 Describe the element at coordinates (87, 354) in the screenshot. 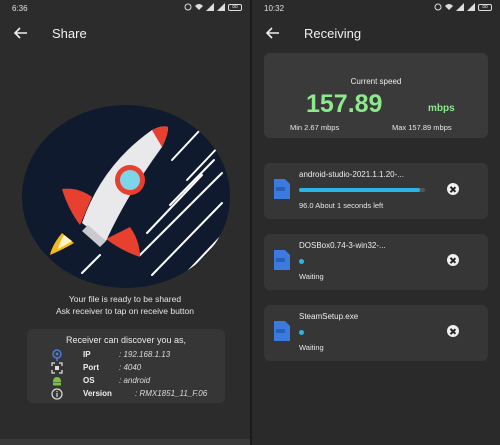

I see `ip-label: IP` at that location.